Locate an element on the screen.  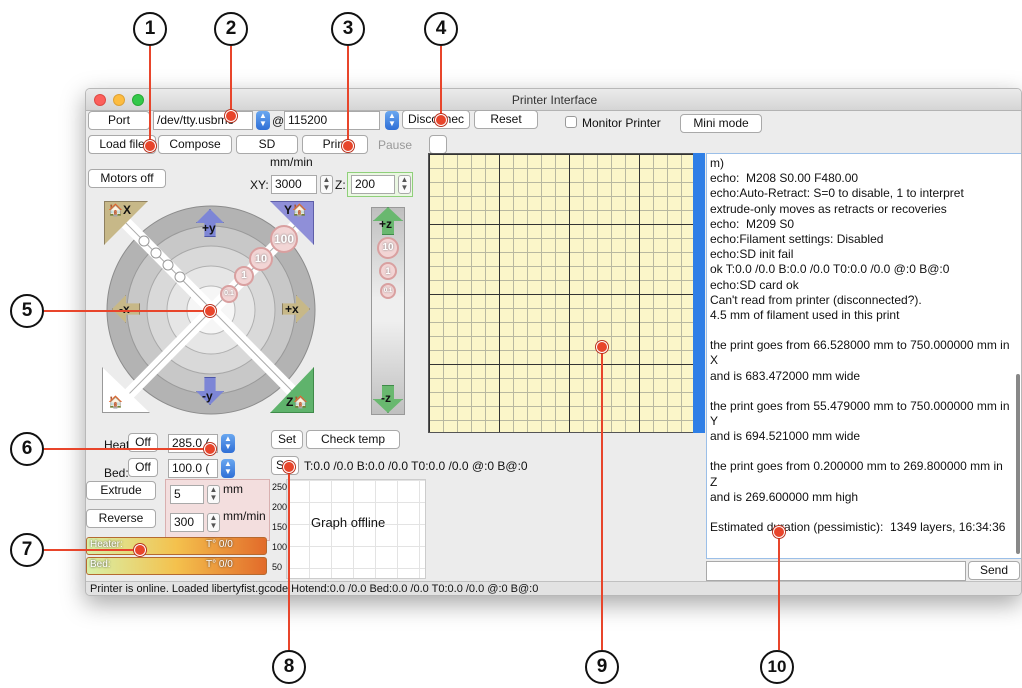
callout-3: 3 is located at coordinates (348, 29).